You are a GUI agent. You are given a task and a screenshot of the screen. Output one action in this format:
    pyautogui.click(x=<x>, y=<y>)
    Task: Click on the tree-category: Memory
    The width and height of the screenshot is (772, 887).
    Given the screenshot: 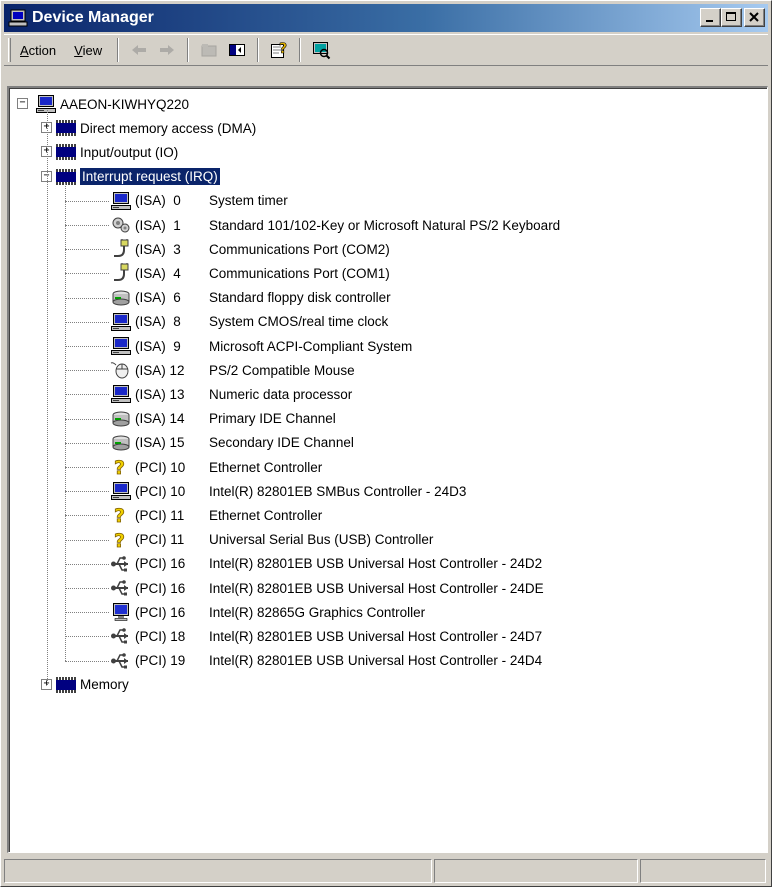 What is the action you would take?
    pyautogui.click(x=92, y=685)
    